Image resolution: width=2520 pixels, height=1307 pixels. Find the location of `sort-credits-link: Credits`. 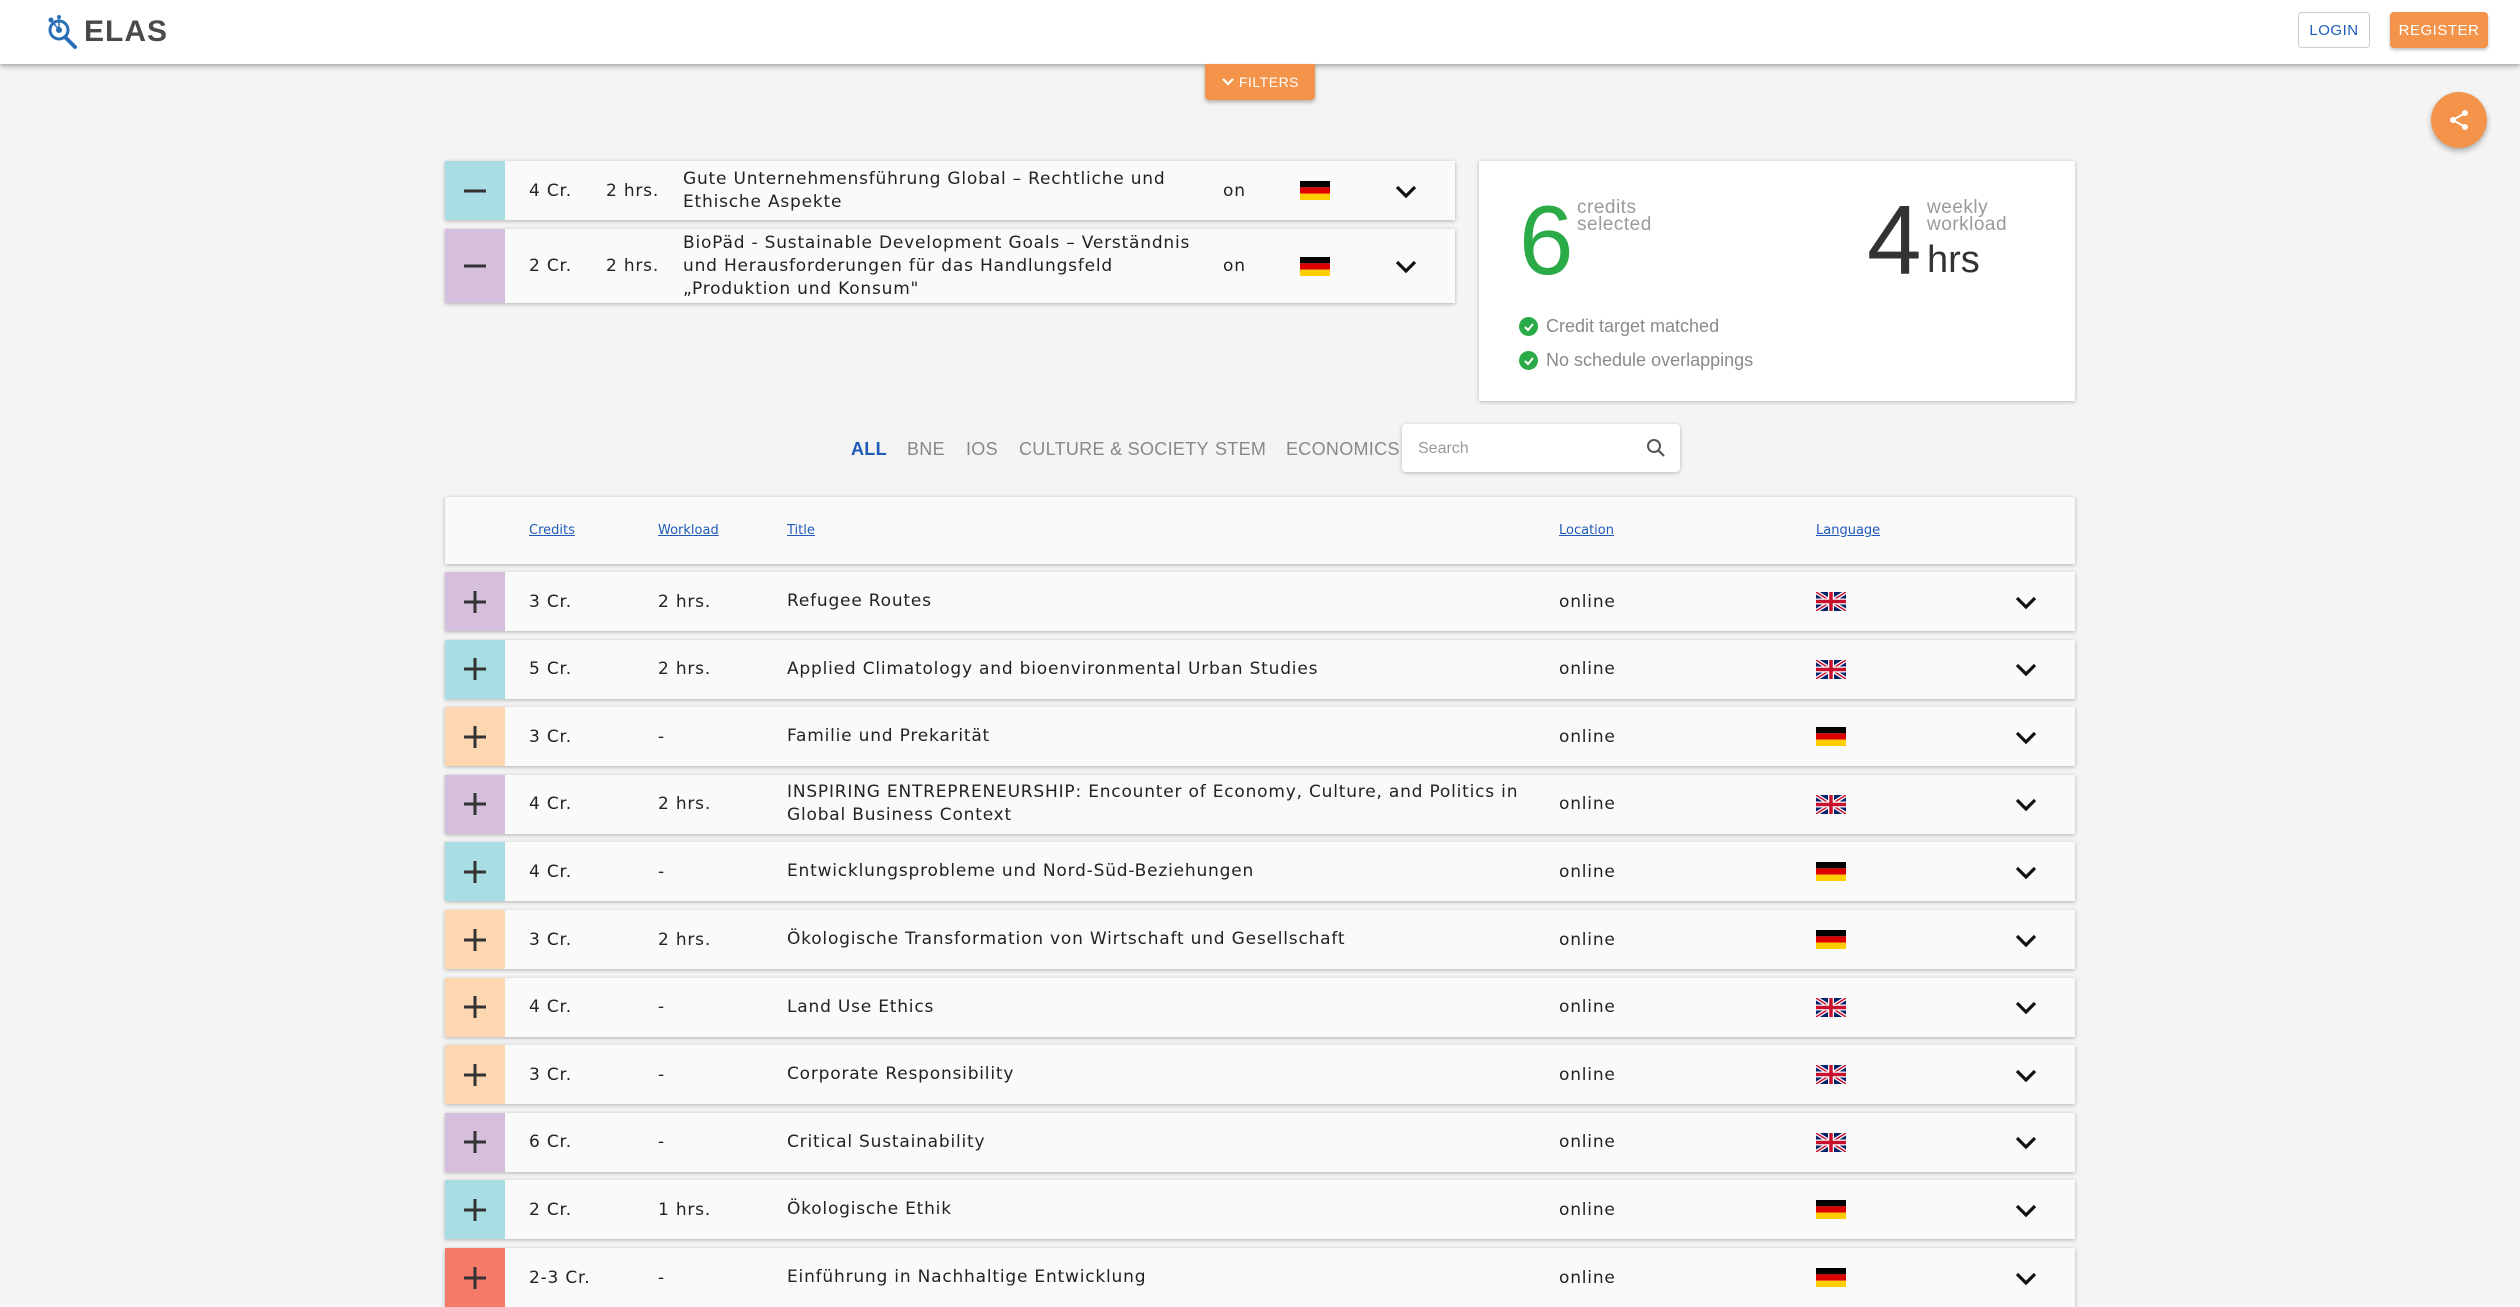

sort-credits-link: Credits is located at coordinates (552, 530).